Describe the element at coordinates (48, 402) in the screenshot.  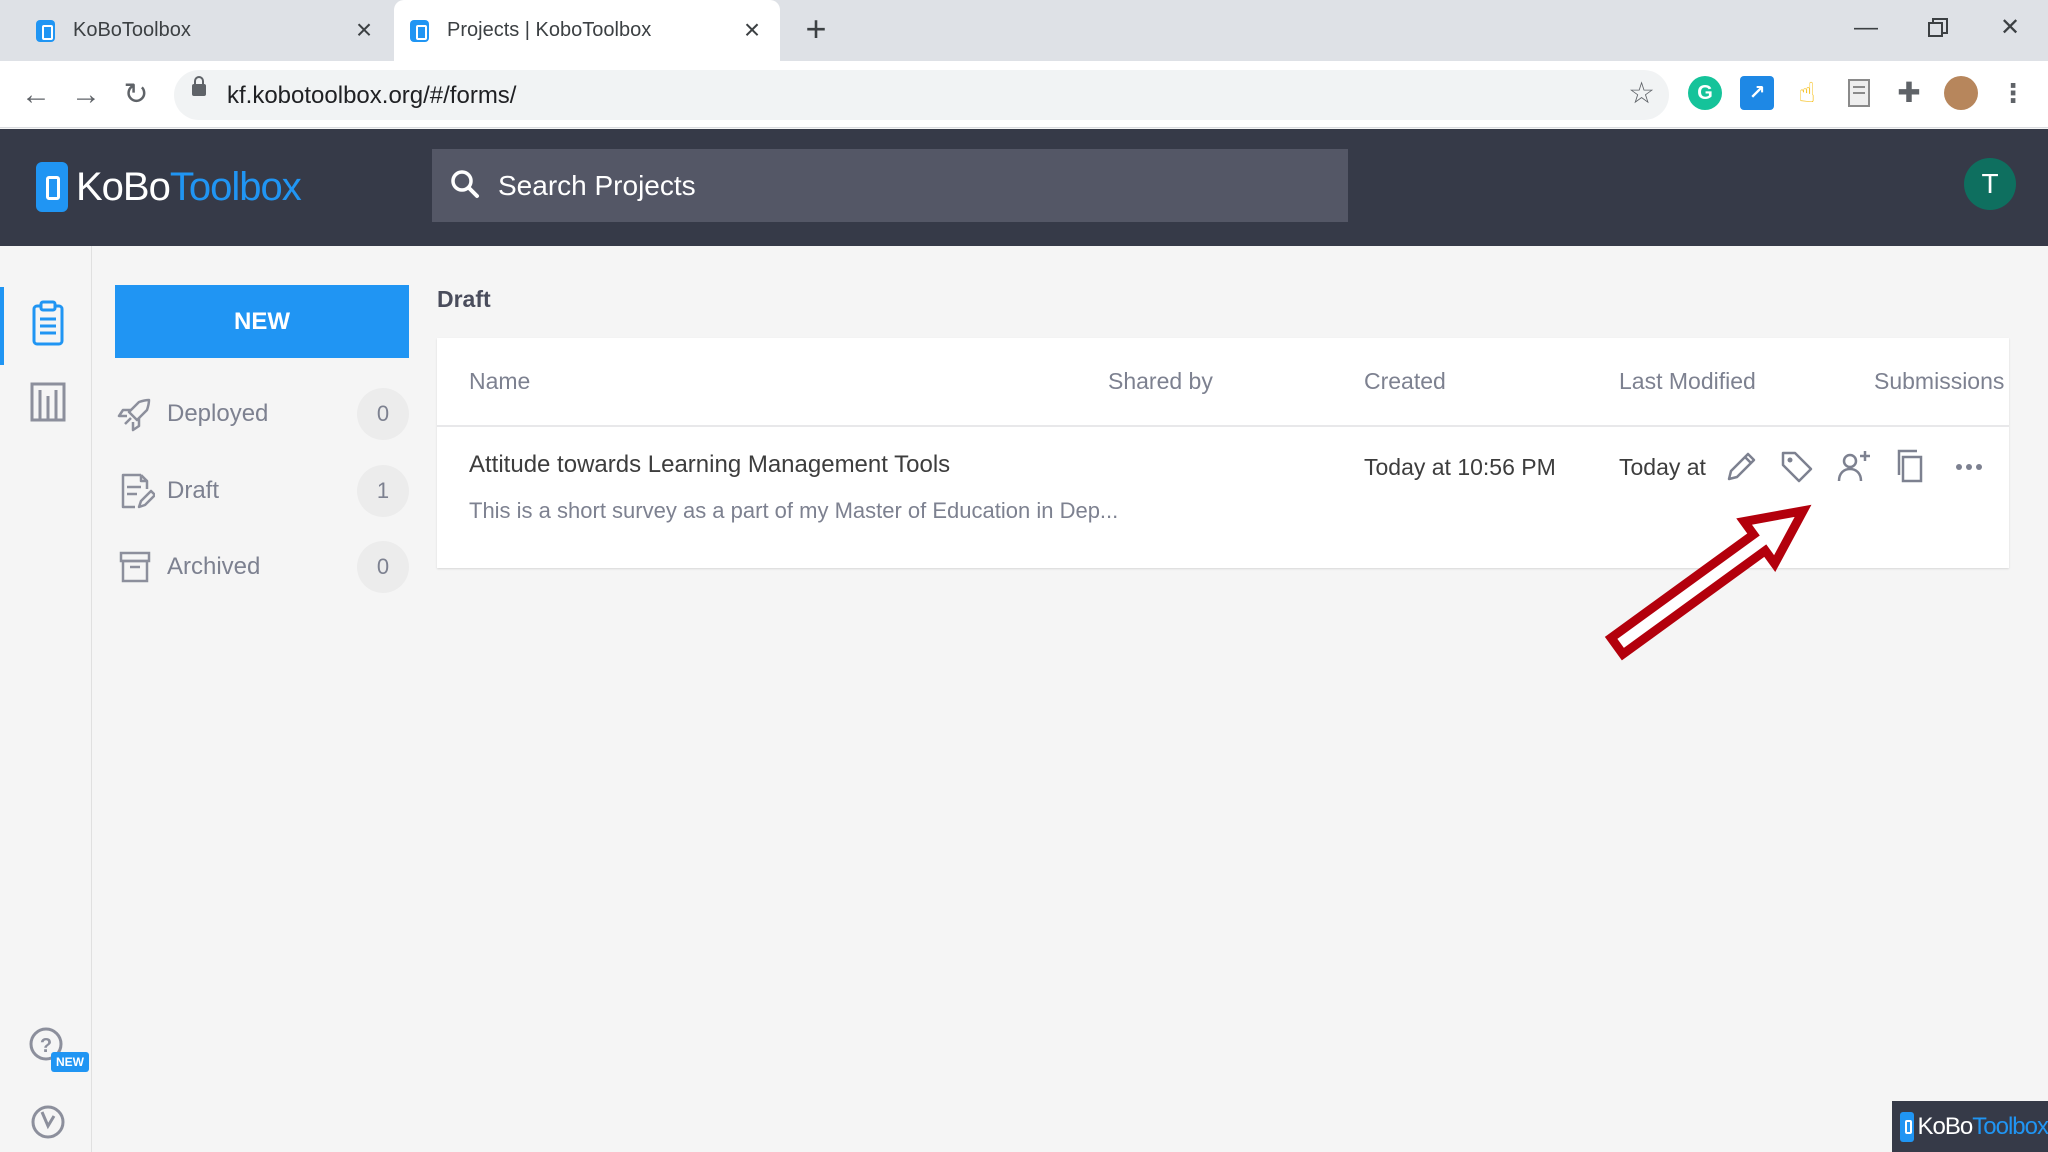
I see `library-icon` at that location.